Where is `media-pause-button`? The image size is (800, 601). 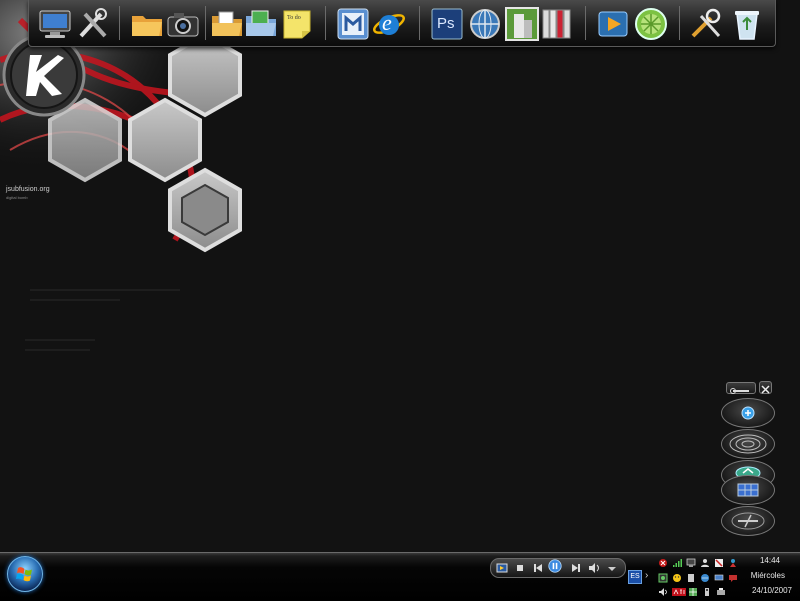
media-pause-button is located at coordinates (557, 568).